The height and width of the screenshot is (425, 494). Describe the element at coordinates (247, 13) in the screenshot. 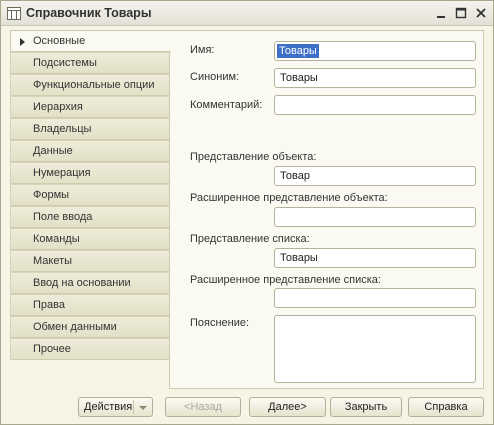

I see `title-bar: Справочник Товары` at that location.